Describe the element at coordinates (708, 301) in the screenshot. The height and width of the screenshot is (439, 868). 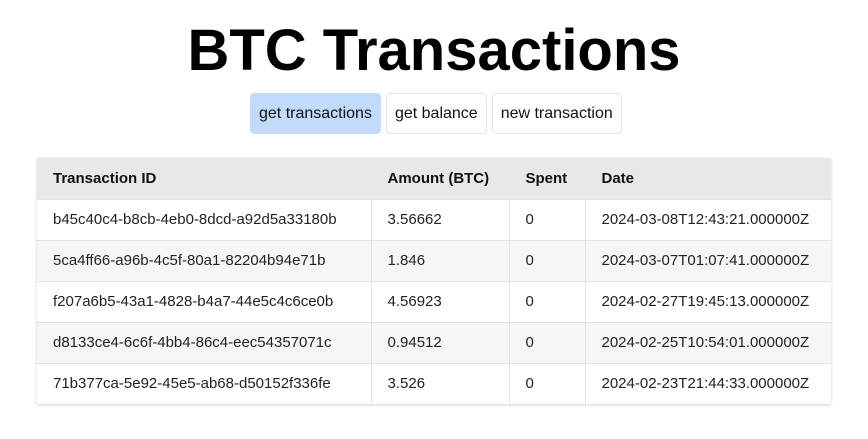
I see `cell-date: 2024-02-27T19:45:13.000000Z` at that location.